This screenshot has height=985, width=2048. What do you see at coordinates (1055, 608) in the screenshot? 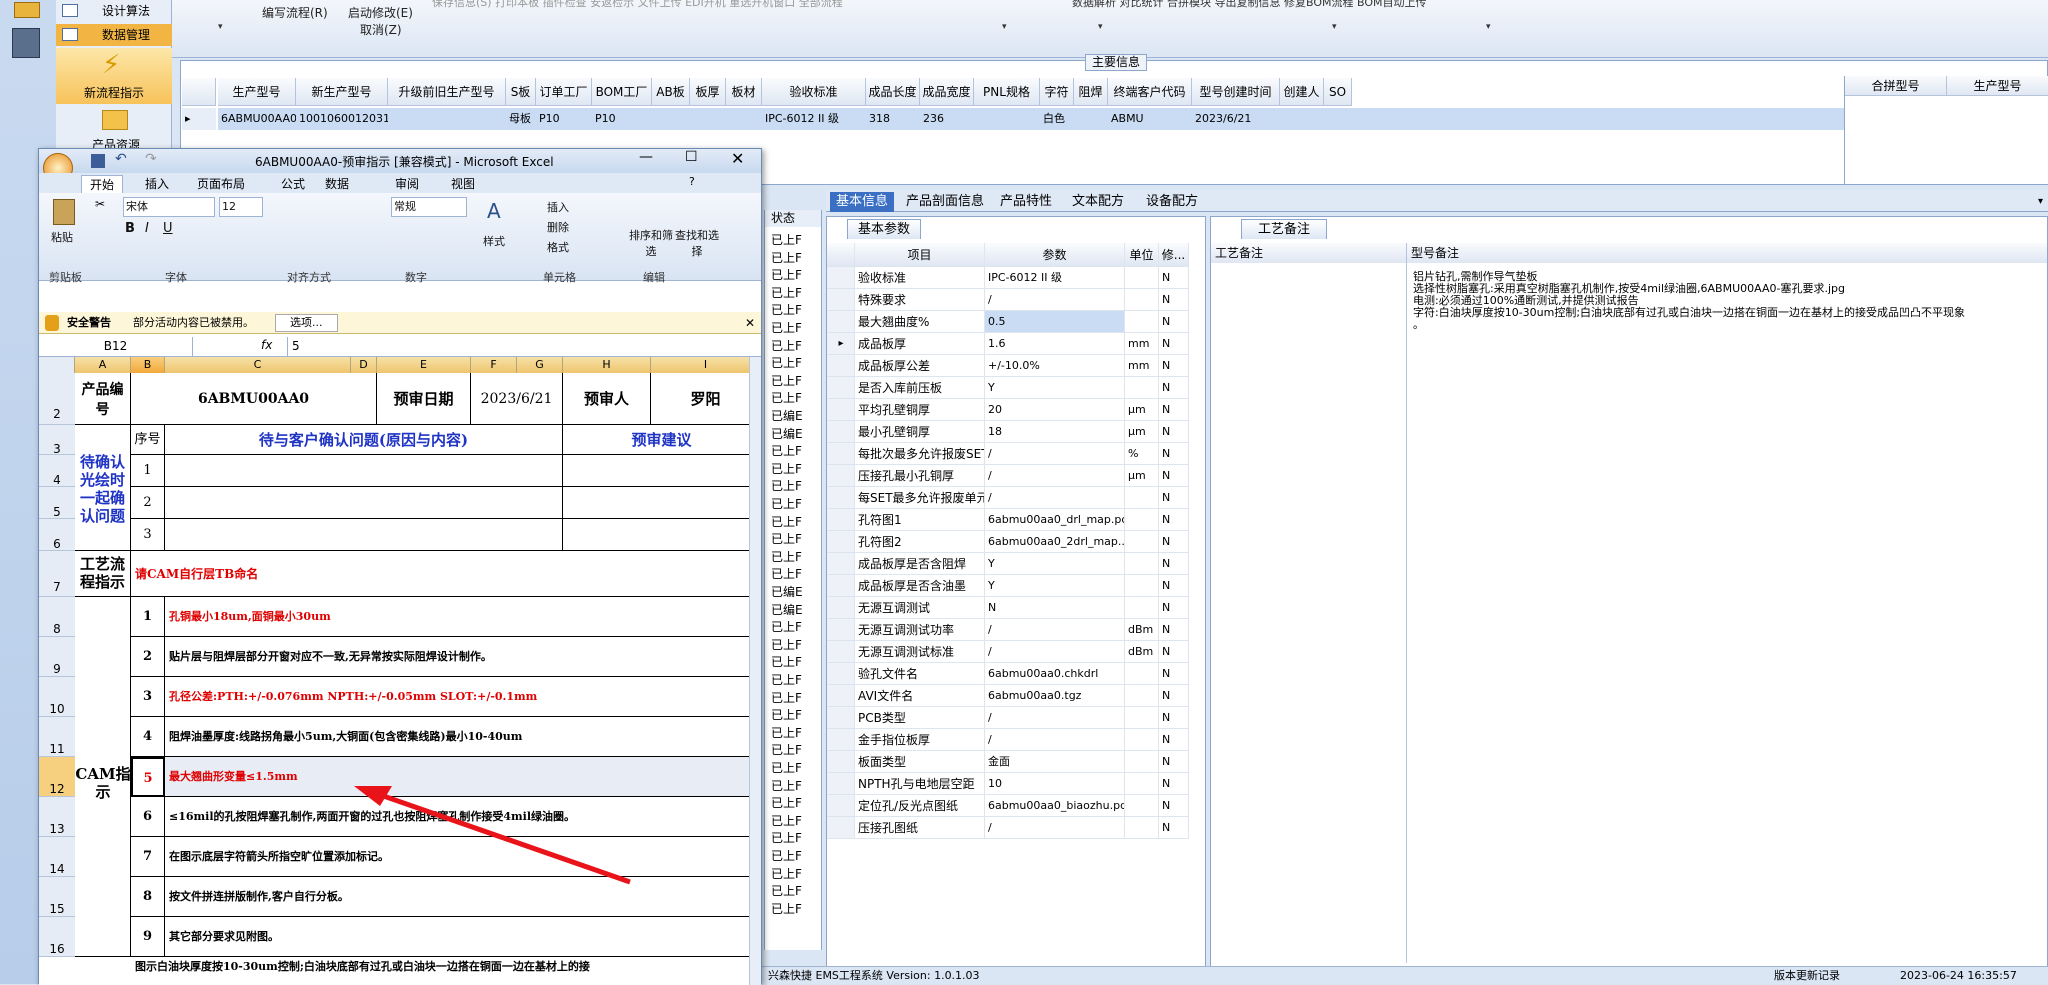
I see `basic-cell: N` at bounding box center [1055, 608].